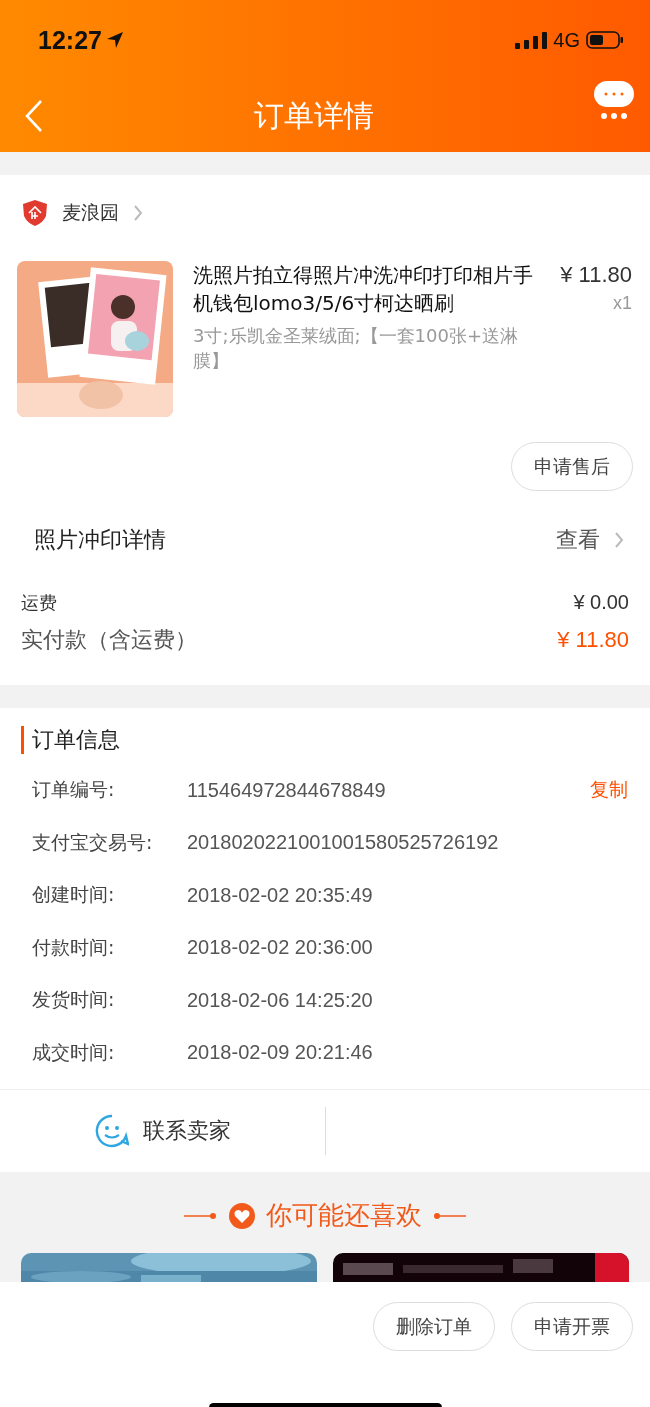 Image resolution: width=650 pixels, height=1407 pixels. I want to click on item-price: ¥ 11.80, so click(596, 275).